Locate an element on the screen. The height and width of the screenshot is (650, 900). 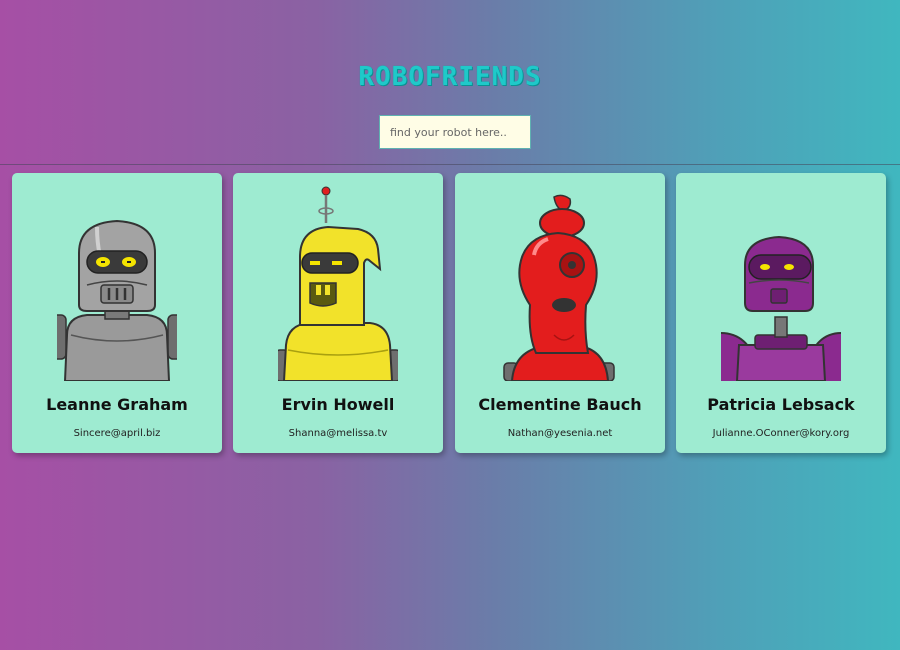
robot-name: Leanne Graham is located at coordinates (117, 404).